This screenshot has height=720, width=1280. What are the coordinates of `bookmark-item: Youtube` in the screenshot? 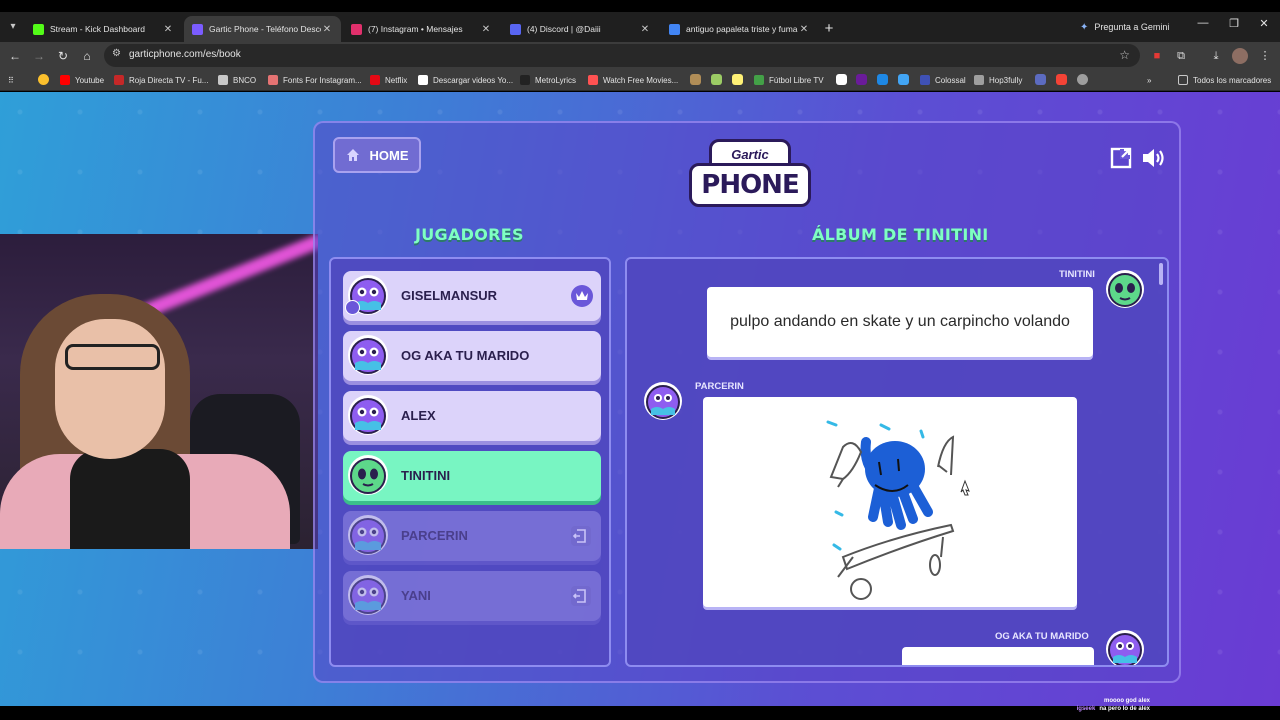 It's located at (82, 80).